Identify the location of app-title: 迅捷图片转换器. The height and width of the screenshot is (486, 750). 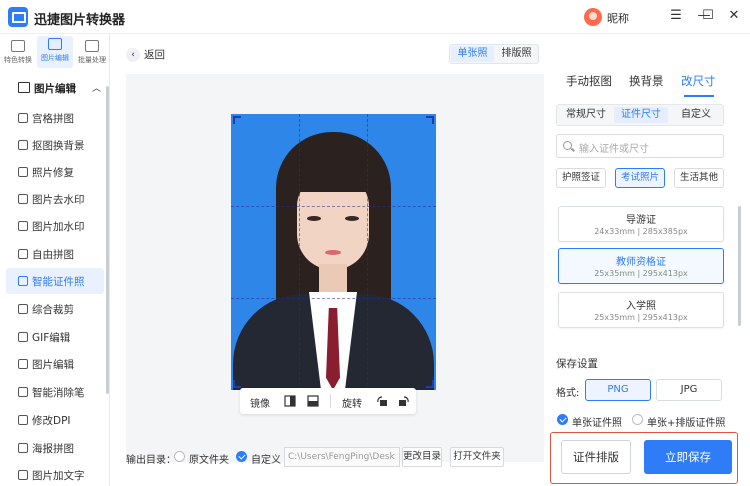
(80, 20).